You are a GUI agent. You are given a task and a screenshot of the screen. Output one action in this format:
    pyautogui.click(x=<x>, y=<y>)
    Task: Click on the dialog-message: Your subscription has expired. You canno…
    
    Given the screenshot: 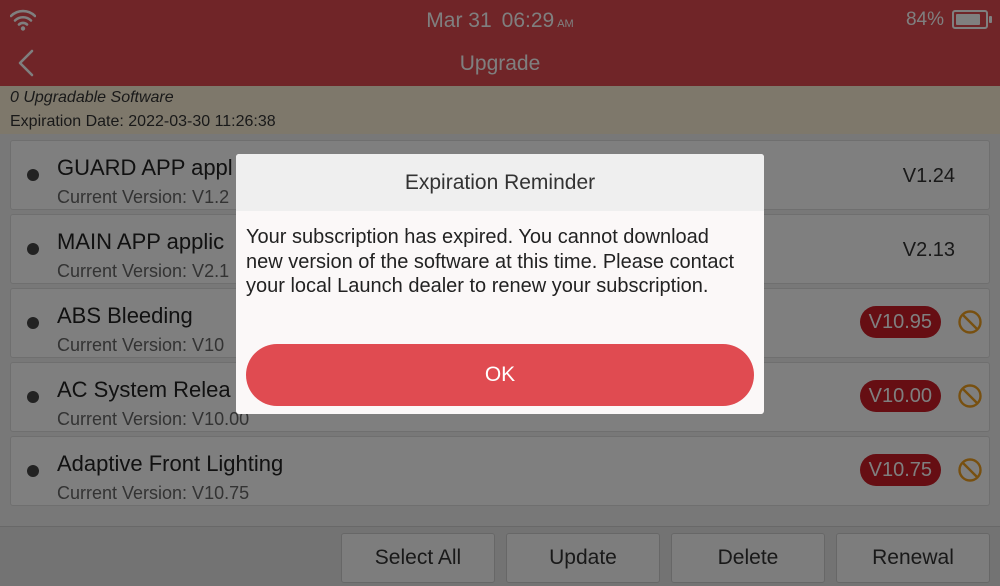 What is the action you would take?
    pyautogui.click(x=490, y=261)
    